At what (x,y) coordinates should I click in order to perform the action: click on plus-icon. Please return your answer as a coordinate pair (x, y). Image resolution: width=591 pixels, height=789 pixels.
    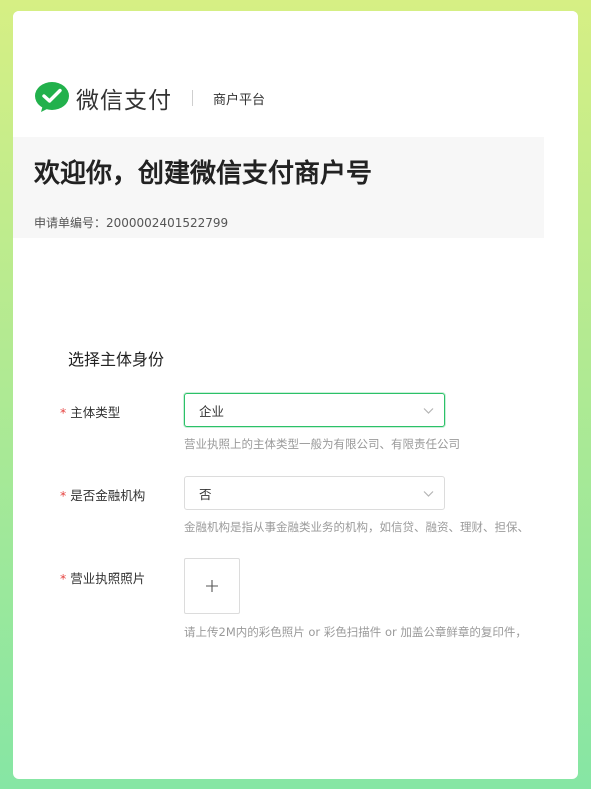
    Looking at the image, I should click on (212, 586).